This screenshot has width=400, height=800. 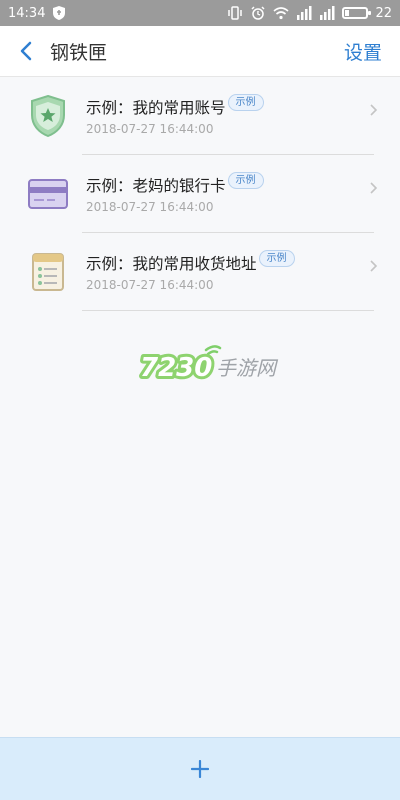 I want to click on status-icons: 22, so click(x=309, y=13).